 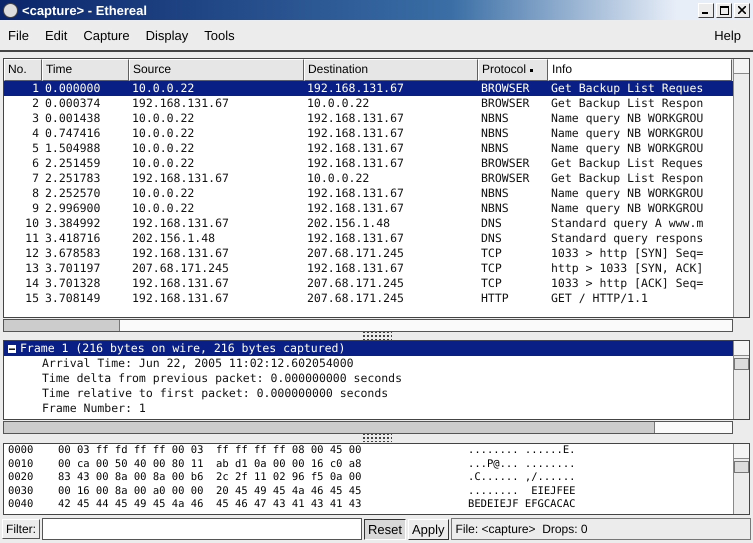 I want to click on filter-field, so click(x=202, y=529).